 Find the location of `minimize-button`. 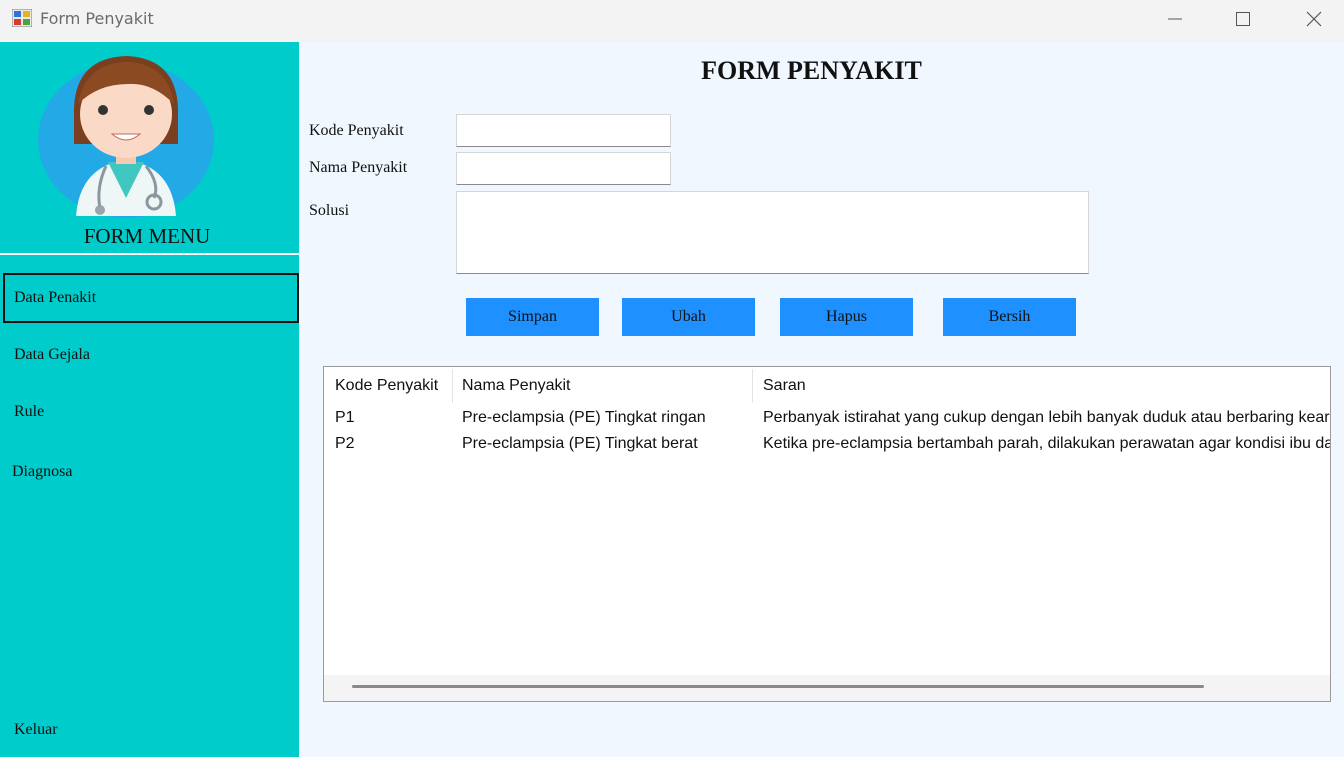

minimize-button is located at coordinates (1175, 19).